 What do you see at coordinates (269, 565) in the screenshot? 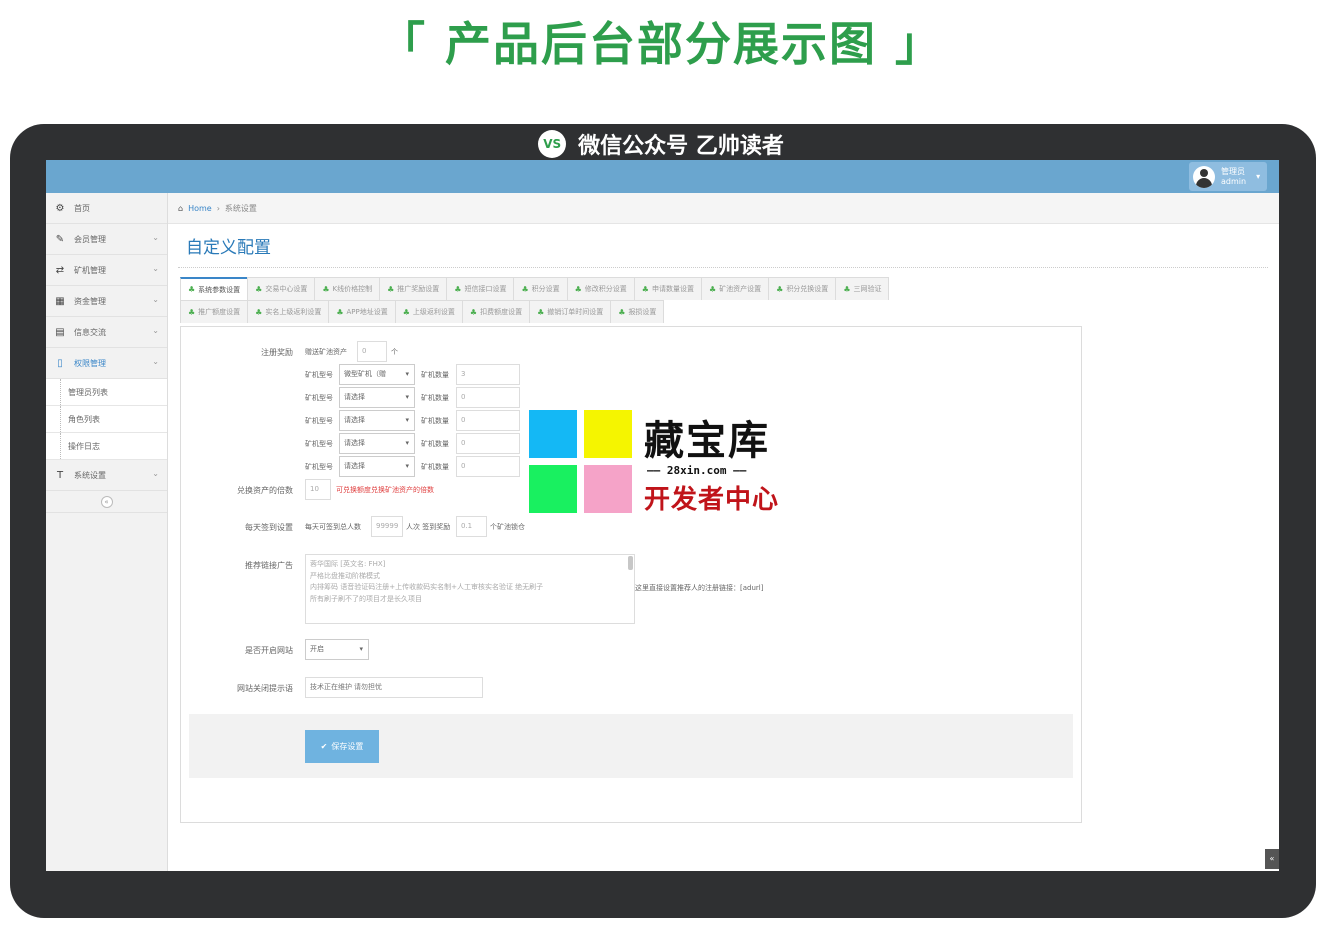
I see `ad-label: 推荐链接广告` at bounding box center [269, 565].